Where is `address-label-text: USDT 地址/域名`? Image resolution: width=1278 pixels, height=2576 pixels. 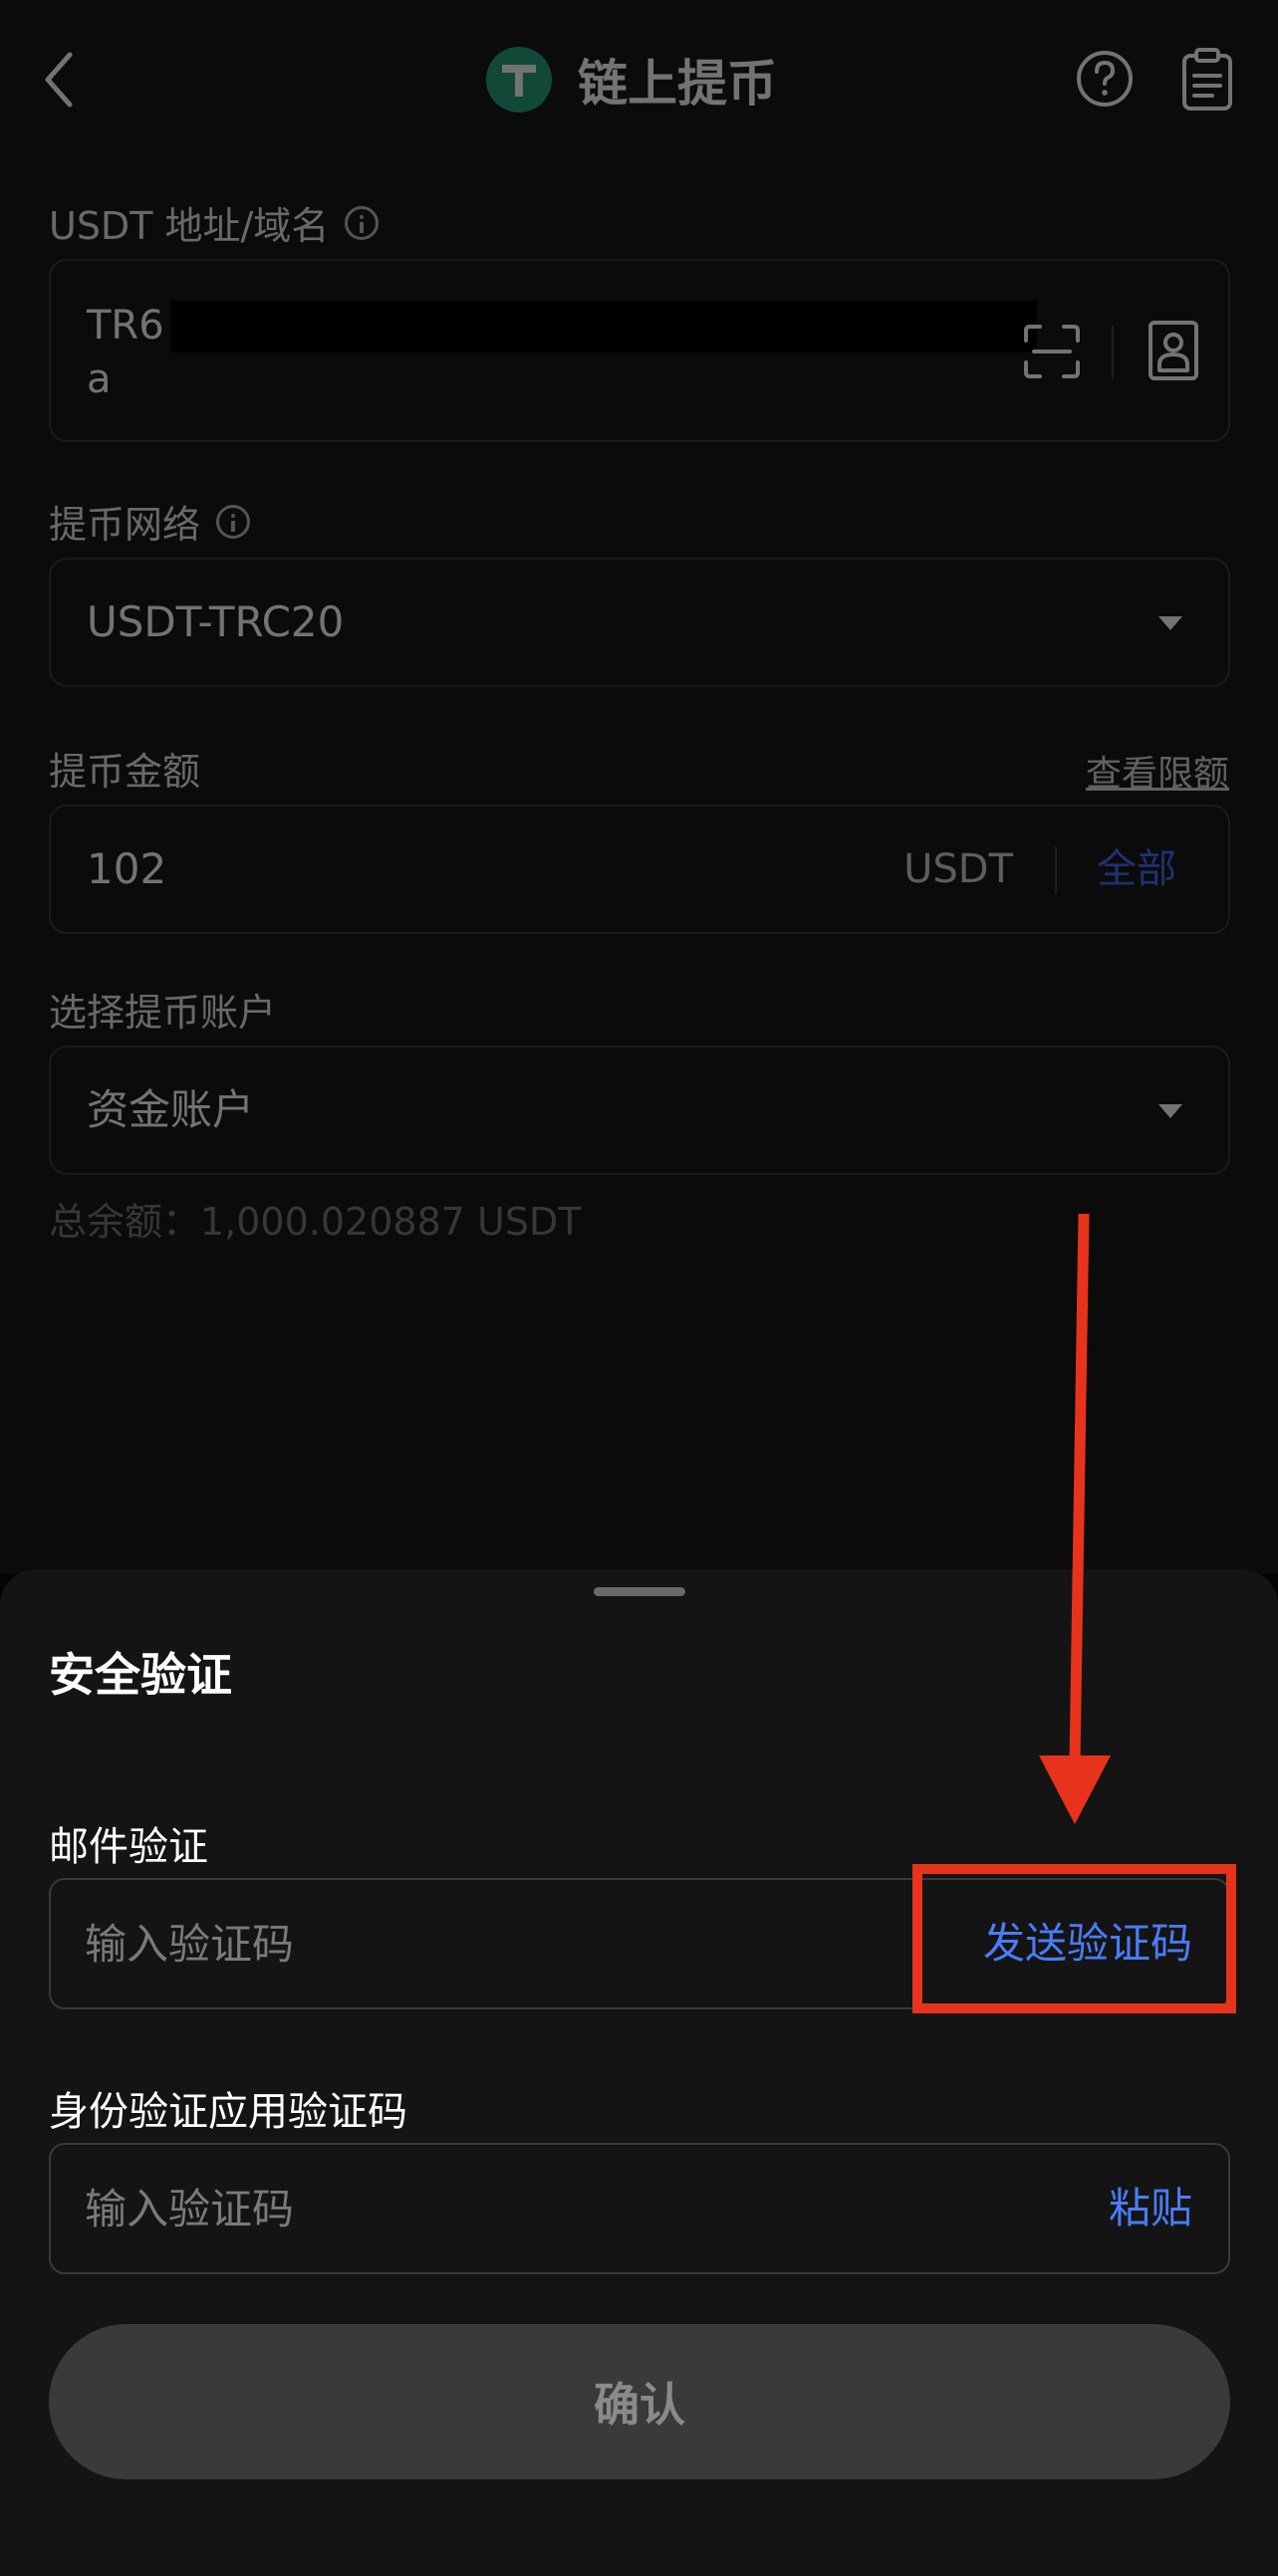
address-label-text: USDT 地址/域名 is located at coordinates (189, 226).